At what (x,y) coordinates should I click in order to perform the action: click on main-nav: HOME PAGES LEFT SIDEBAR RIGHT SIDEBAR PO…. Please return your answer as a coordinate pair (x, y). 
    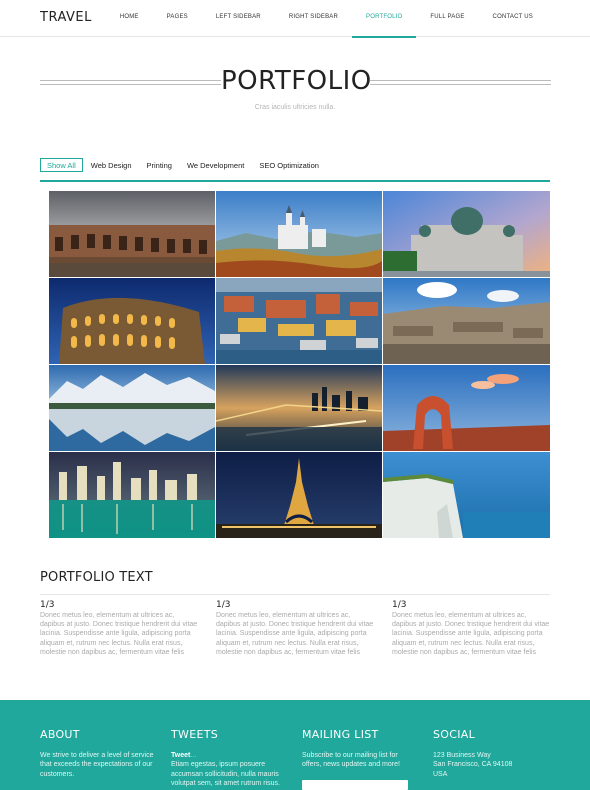
    Looking at the image, I should click on (326, 19).